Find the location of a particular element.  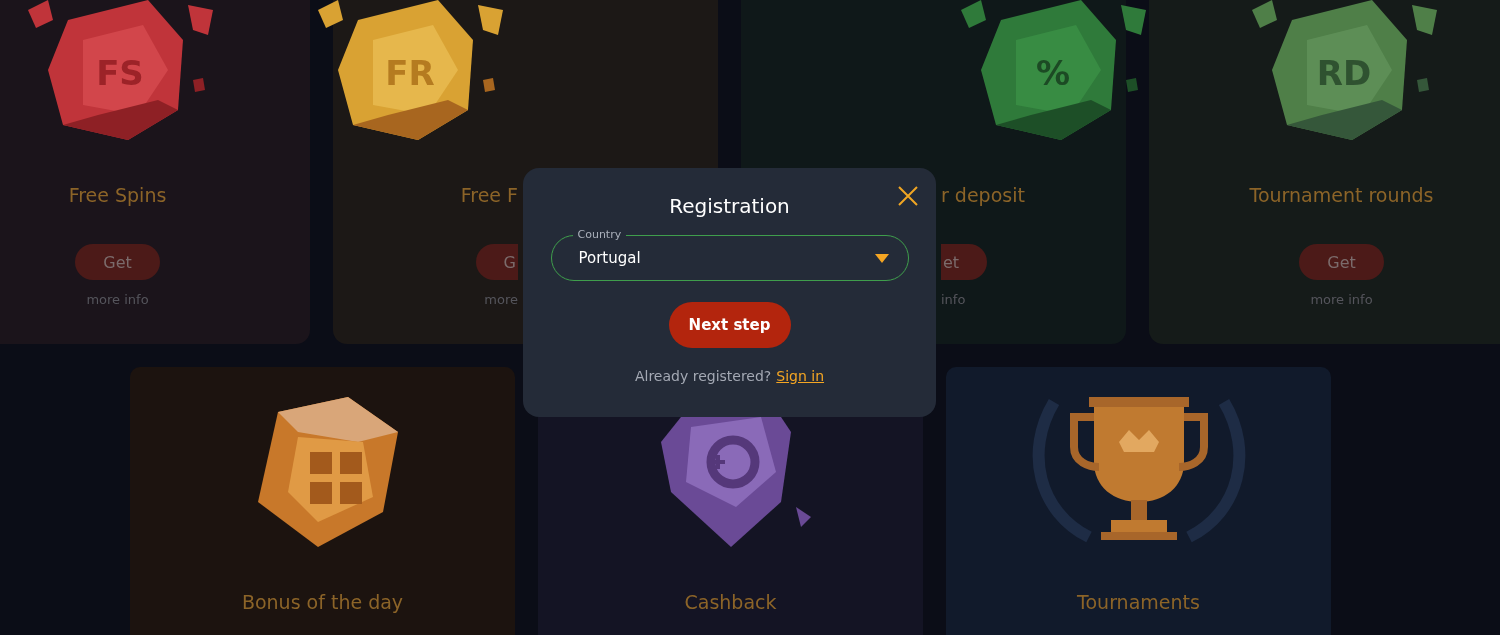

next-step-button: Next step is located at coordinates (729, 325).